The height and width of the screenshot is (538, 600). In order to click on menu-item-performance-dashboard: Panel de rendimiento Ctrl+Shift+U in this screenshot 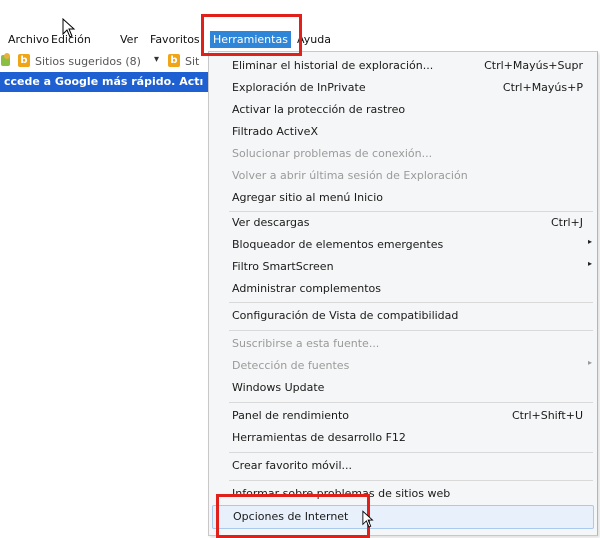, I will do `click(403, 416)`.